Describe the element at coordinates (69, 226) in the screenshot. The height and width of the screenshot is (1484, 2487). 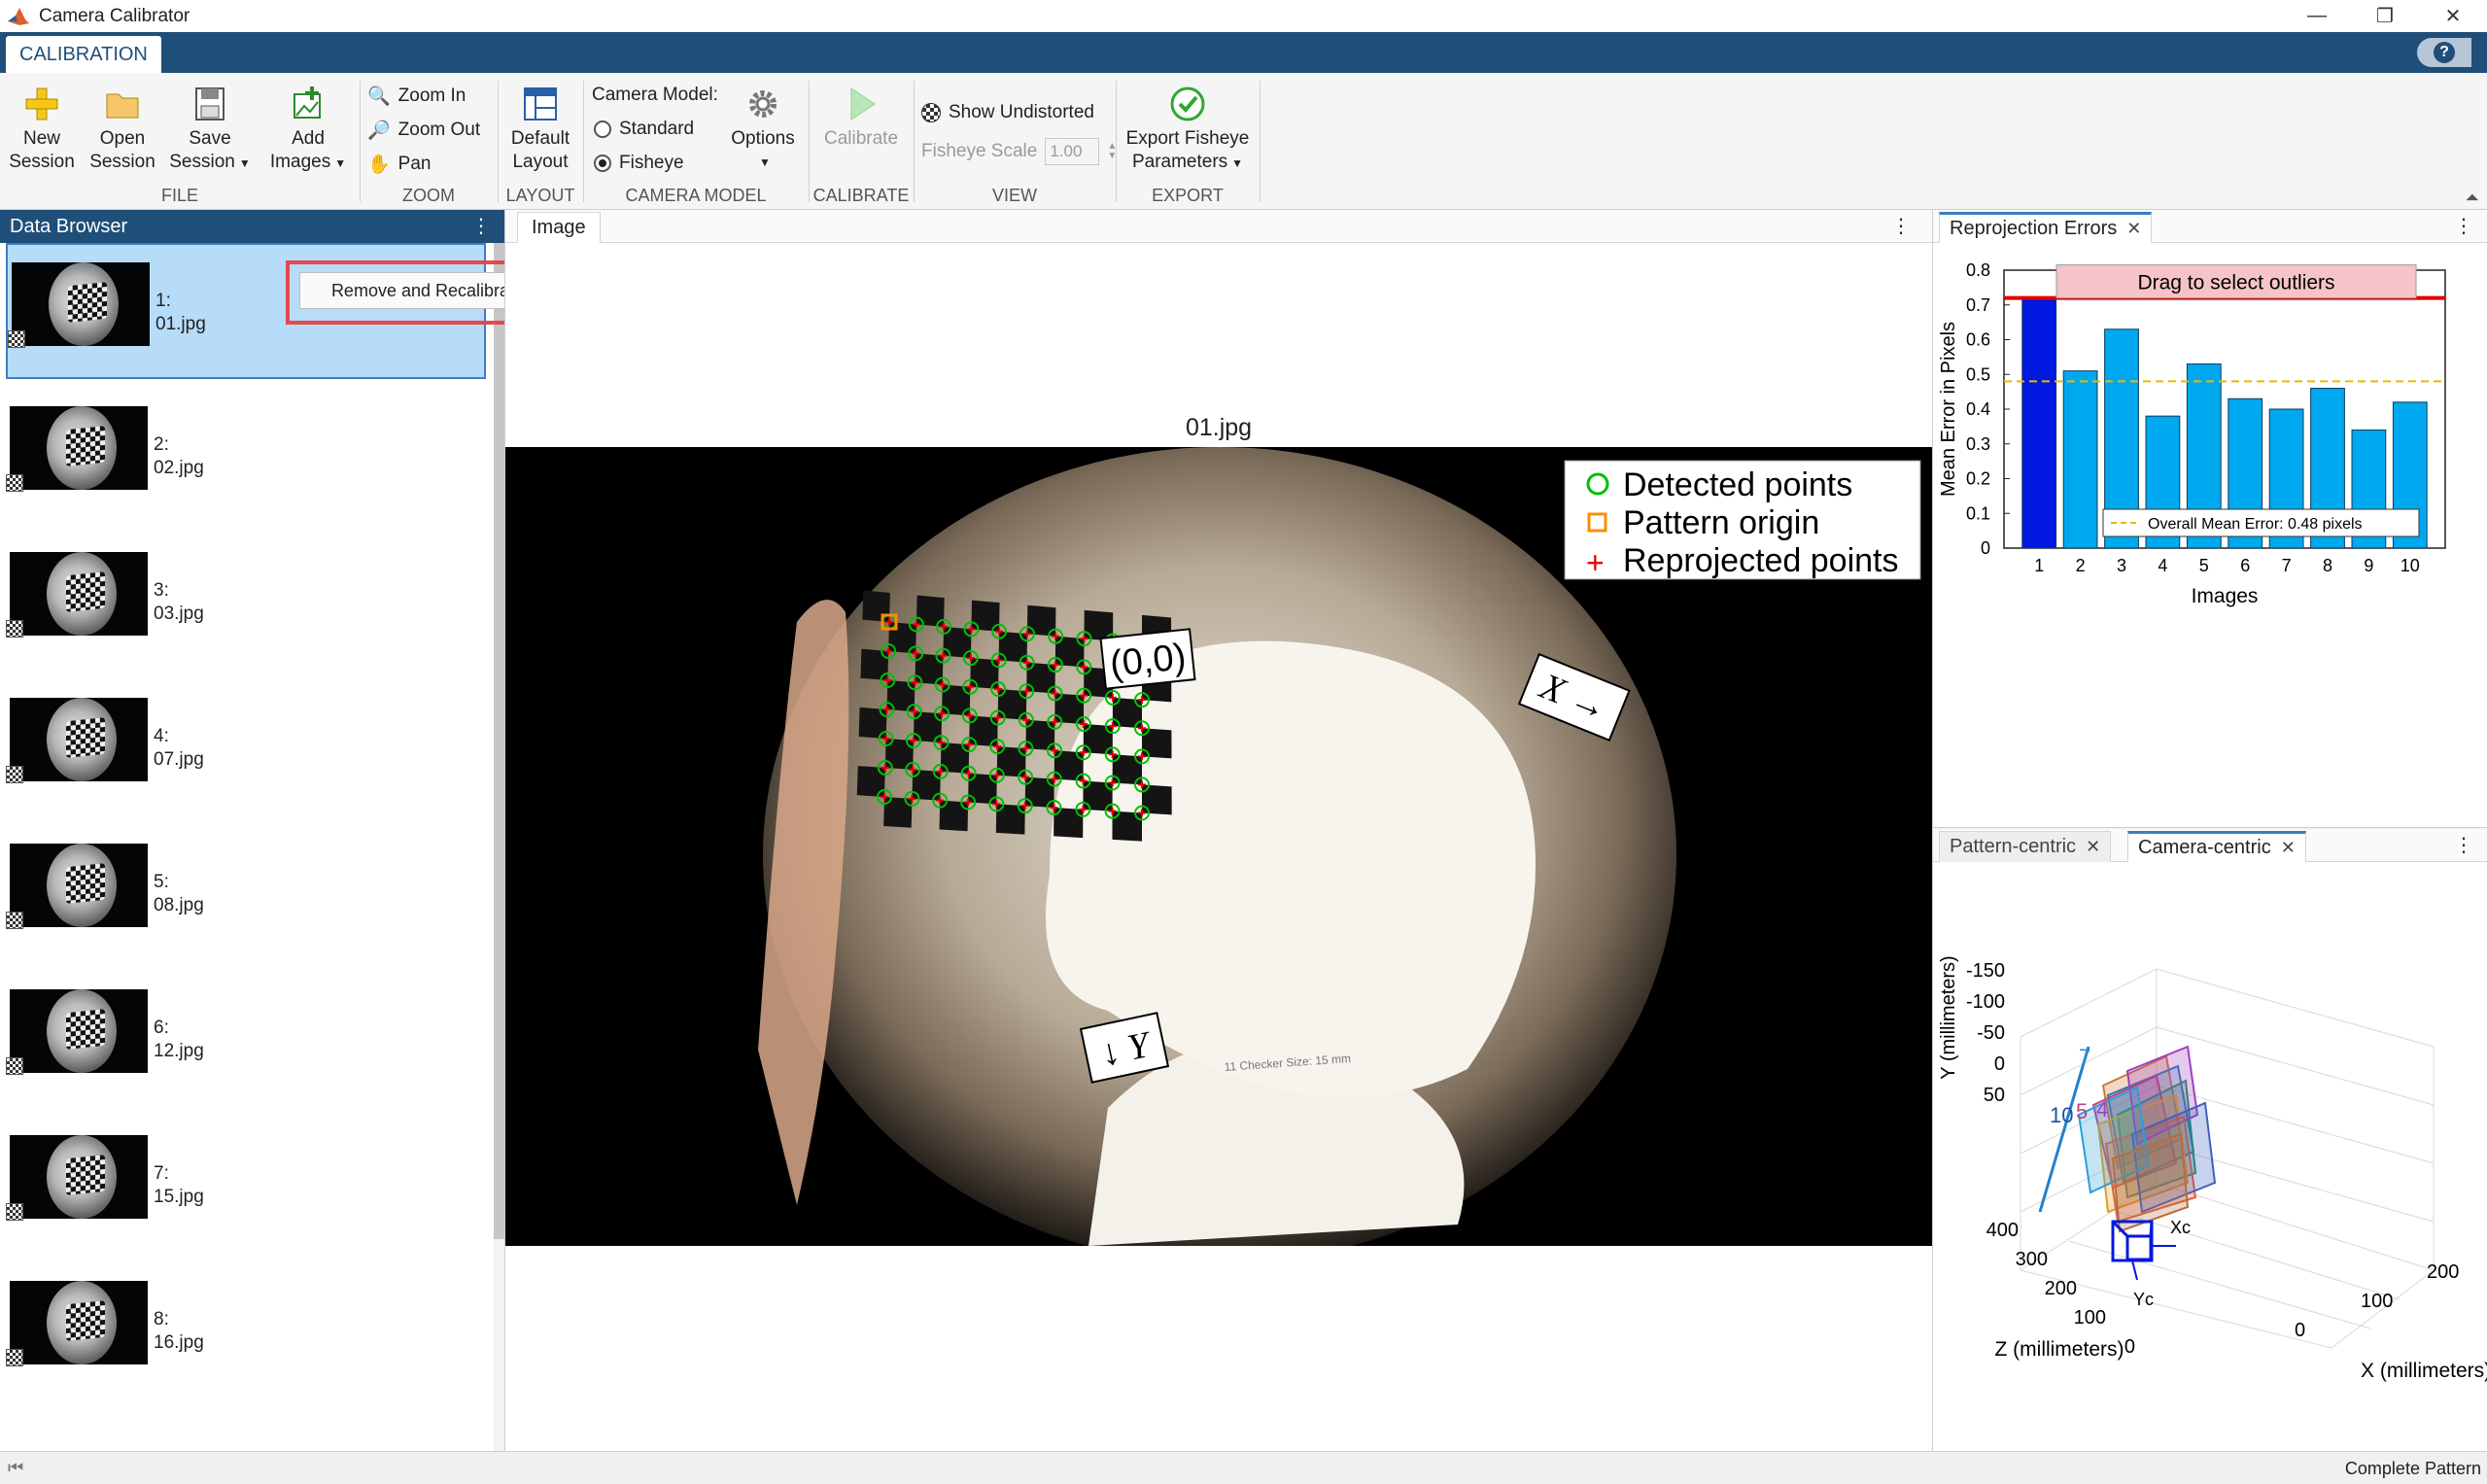
I see `data-browser-title: Data Browser` at that location.